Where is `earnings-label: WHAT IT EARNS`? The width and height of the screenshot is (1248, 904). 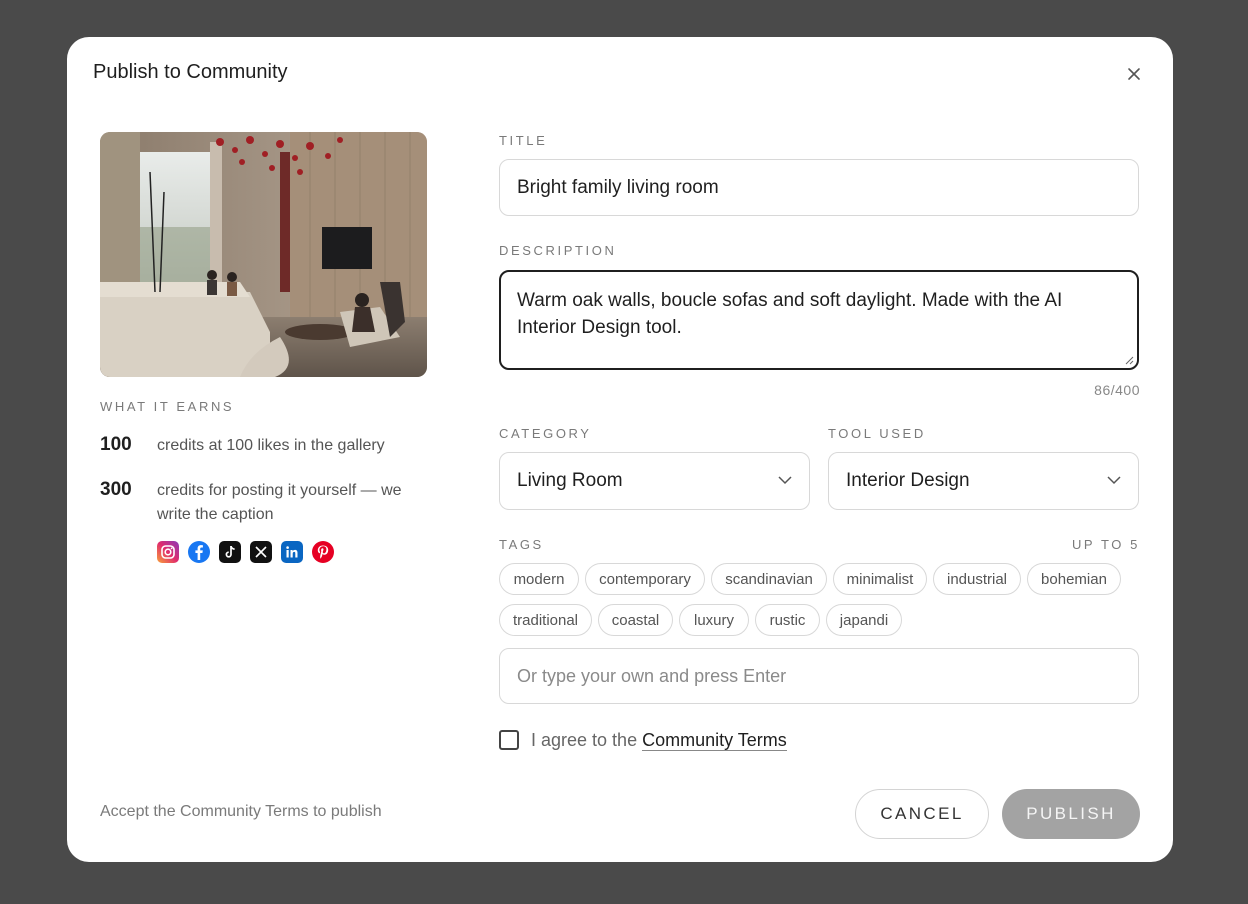 earnings-label: WHAT IT EARNS is located at coordinates (167, 406).